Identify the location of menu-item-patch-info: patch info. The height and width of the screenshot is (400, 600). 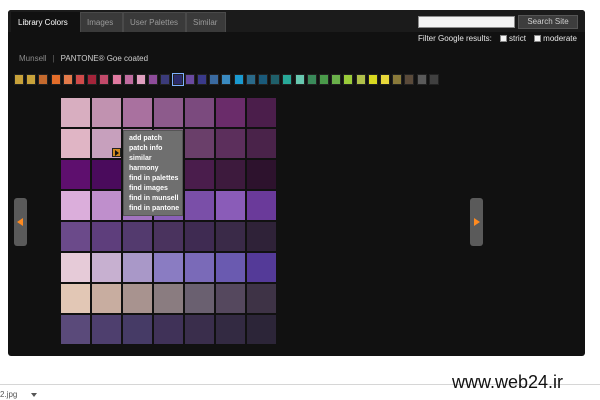
(153, 149).